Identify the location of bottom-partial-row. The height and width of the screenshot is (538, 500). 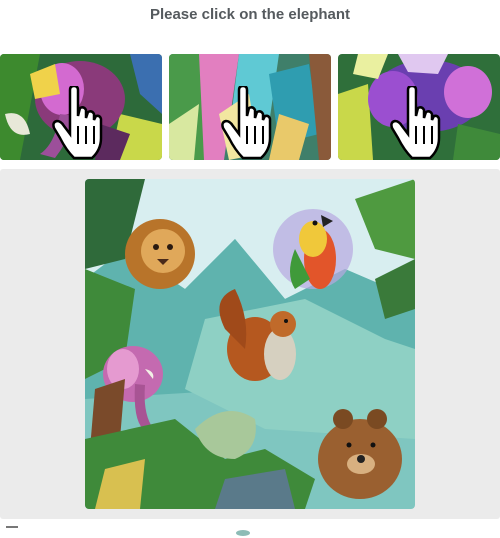
(250, 531).